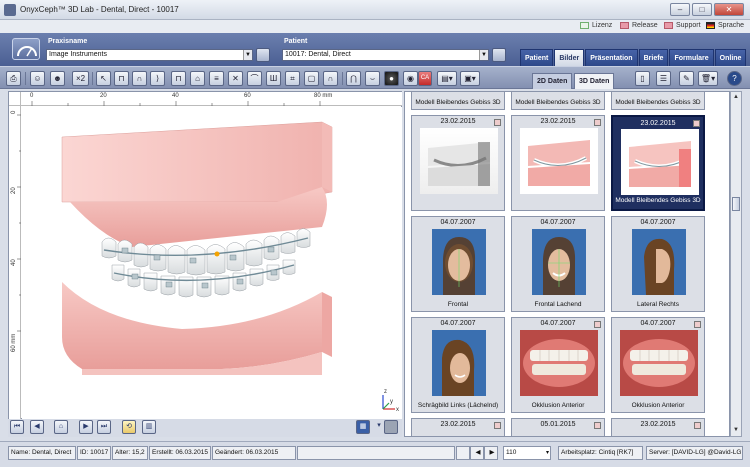  What do you see at coordinates (175, 96) in the screenshot?
I see `ruler-x-label: 40` at bounding box center [175, 96].